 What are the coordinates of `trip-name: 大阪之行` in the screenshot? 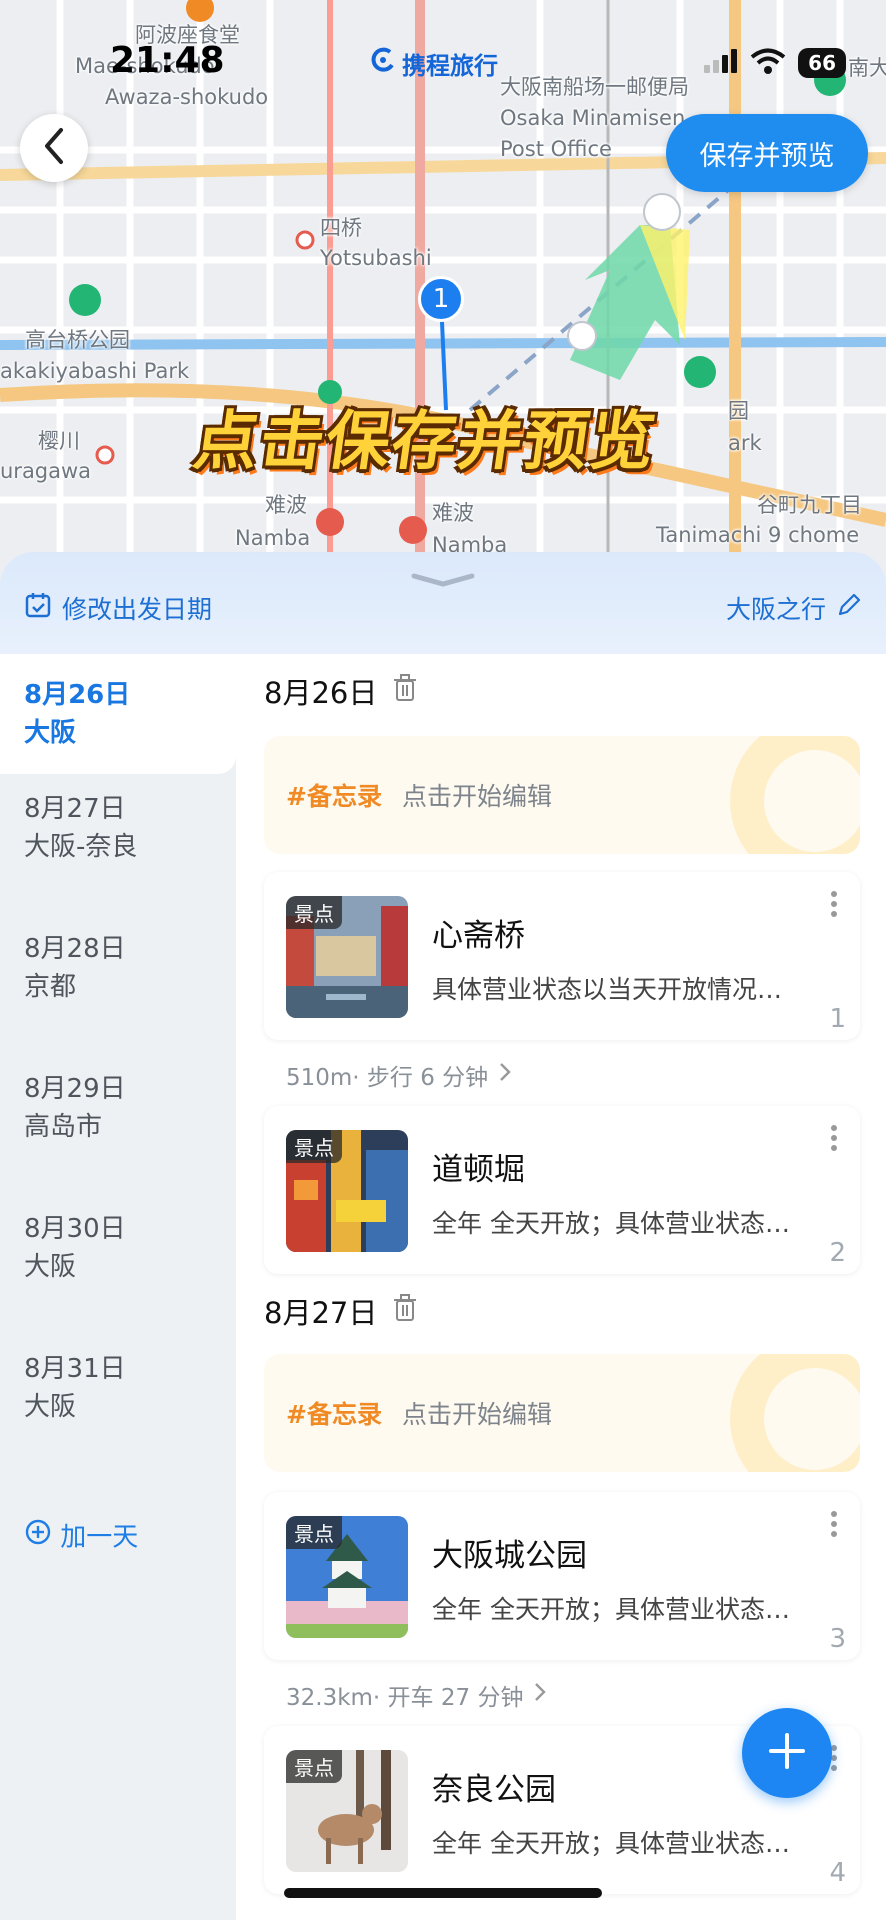 It's located at (775, 609).